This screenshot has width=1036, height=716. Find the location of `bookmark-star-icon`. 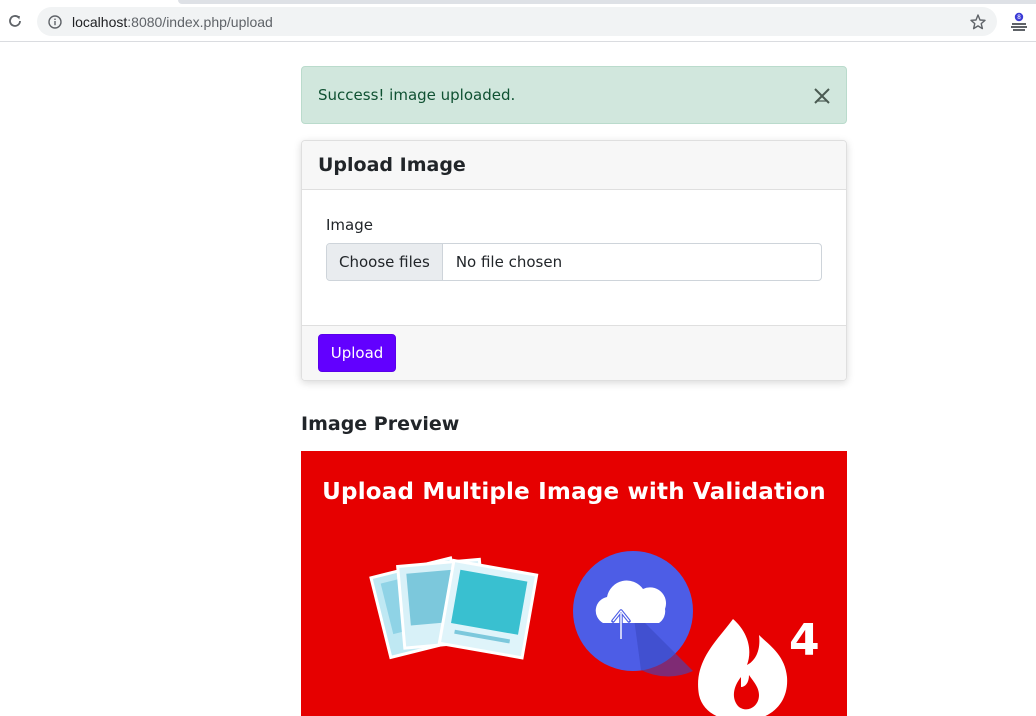

bookmark-star-icon is located at coordinates (978, 22).